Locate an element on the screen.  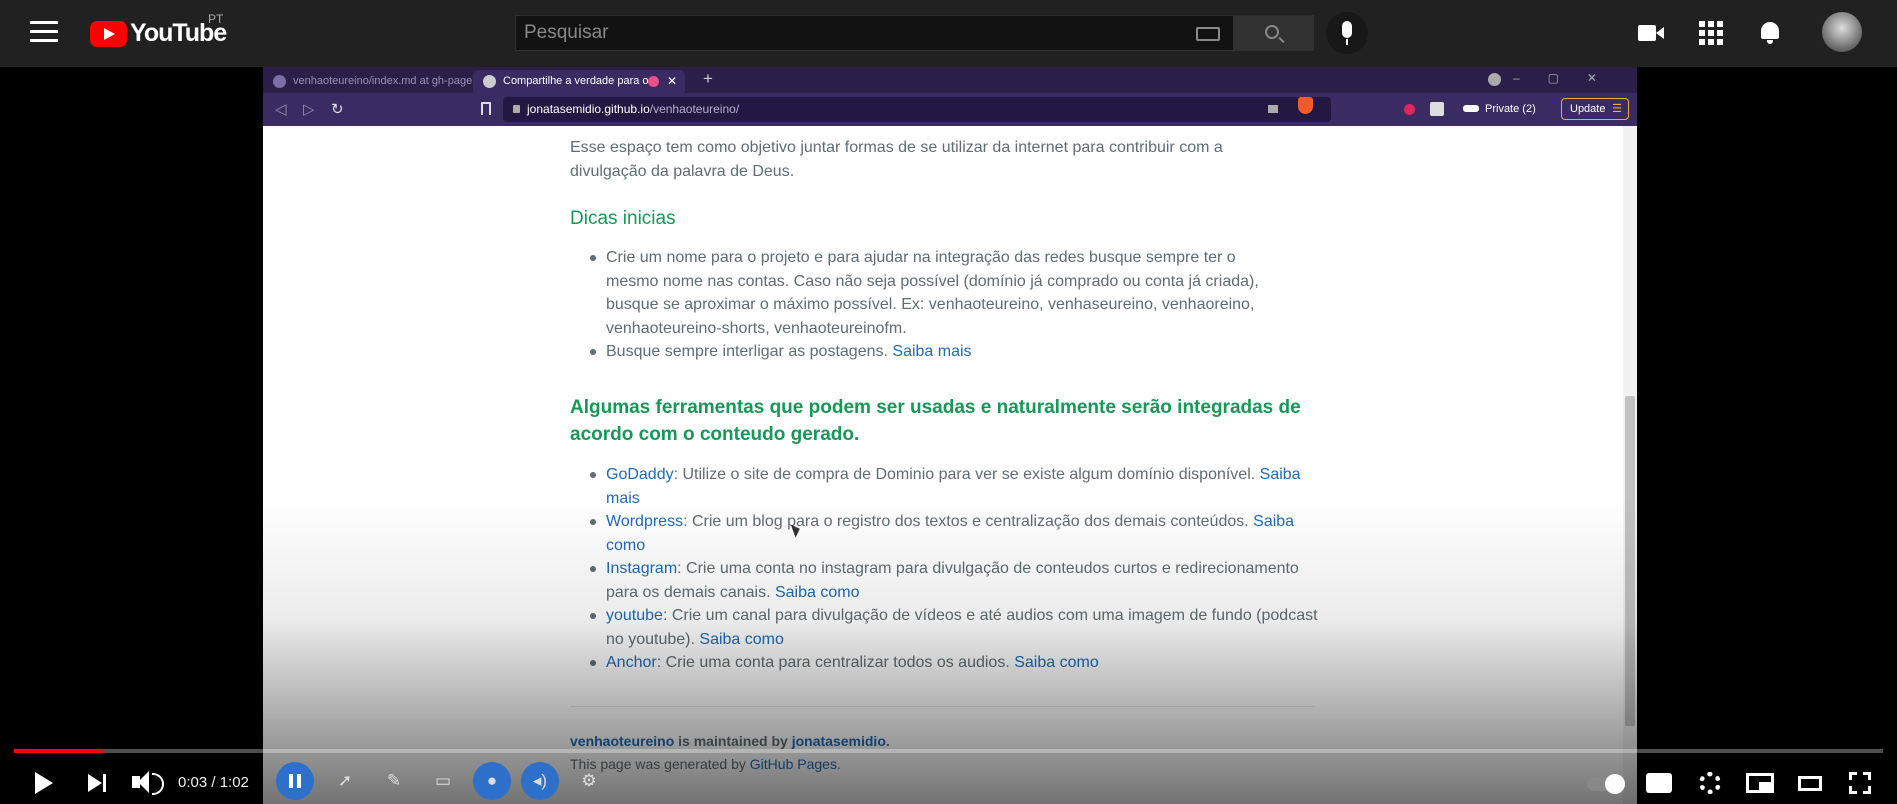
close-tab-icon: ✕ is located at coordinates (672, 81).